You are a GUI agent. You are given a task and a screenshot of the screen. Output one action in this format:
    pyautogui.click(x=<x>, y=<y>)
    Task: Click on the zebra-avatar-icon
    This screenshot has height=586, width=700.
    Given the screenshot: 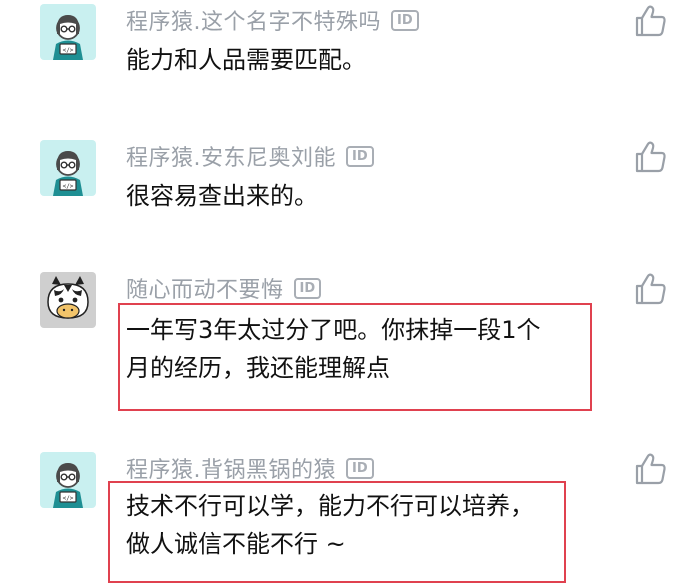 What is the action you would take?
    pyautogui.click(x=68, y=300)
    